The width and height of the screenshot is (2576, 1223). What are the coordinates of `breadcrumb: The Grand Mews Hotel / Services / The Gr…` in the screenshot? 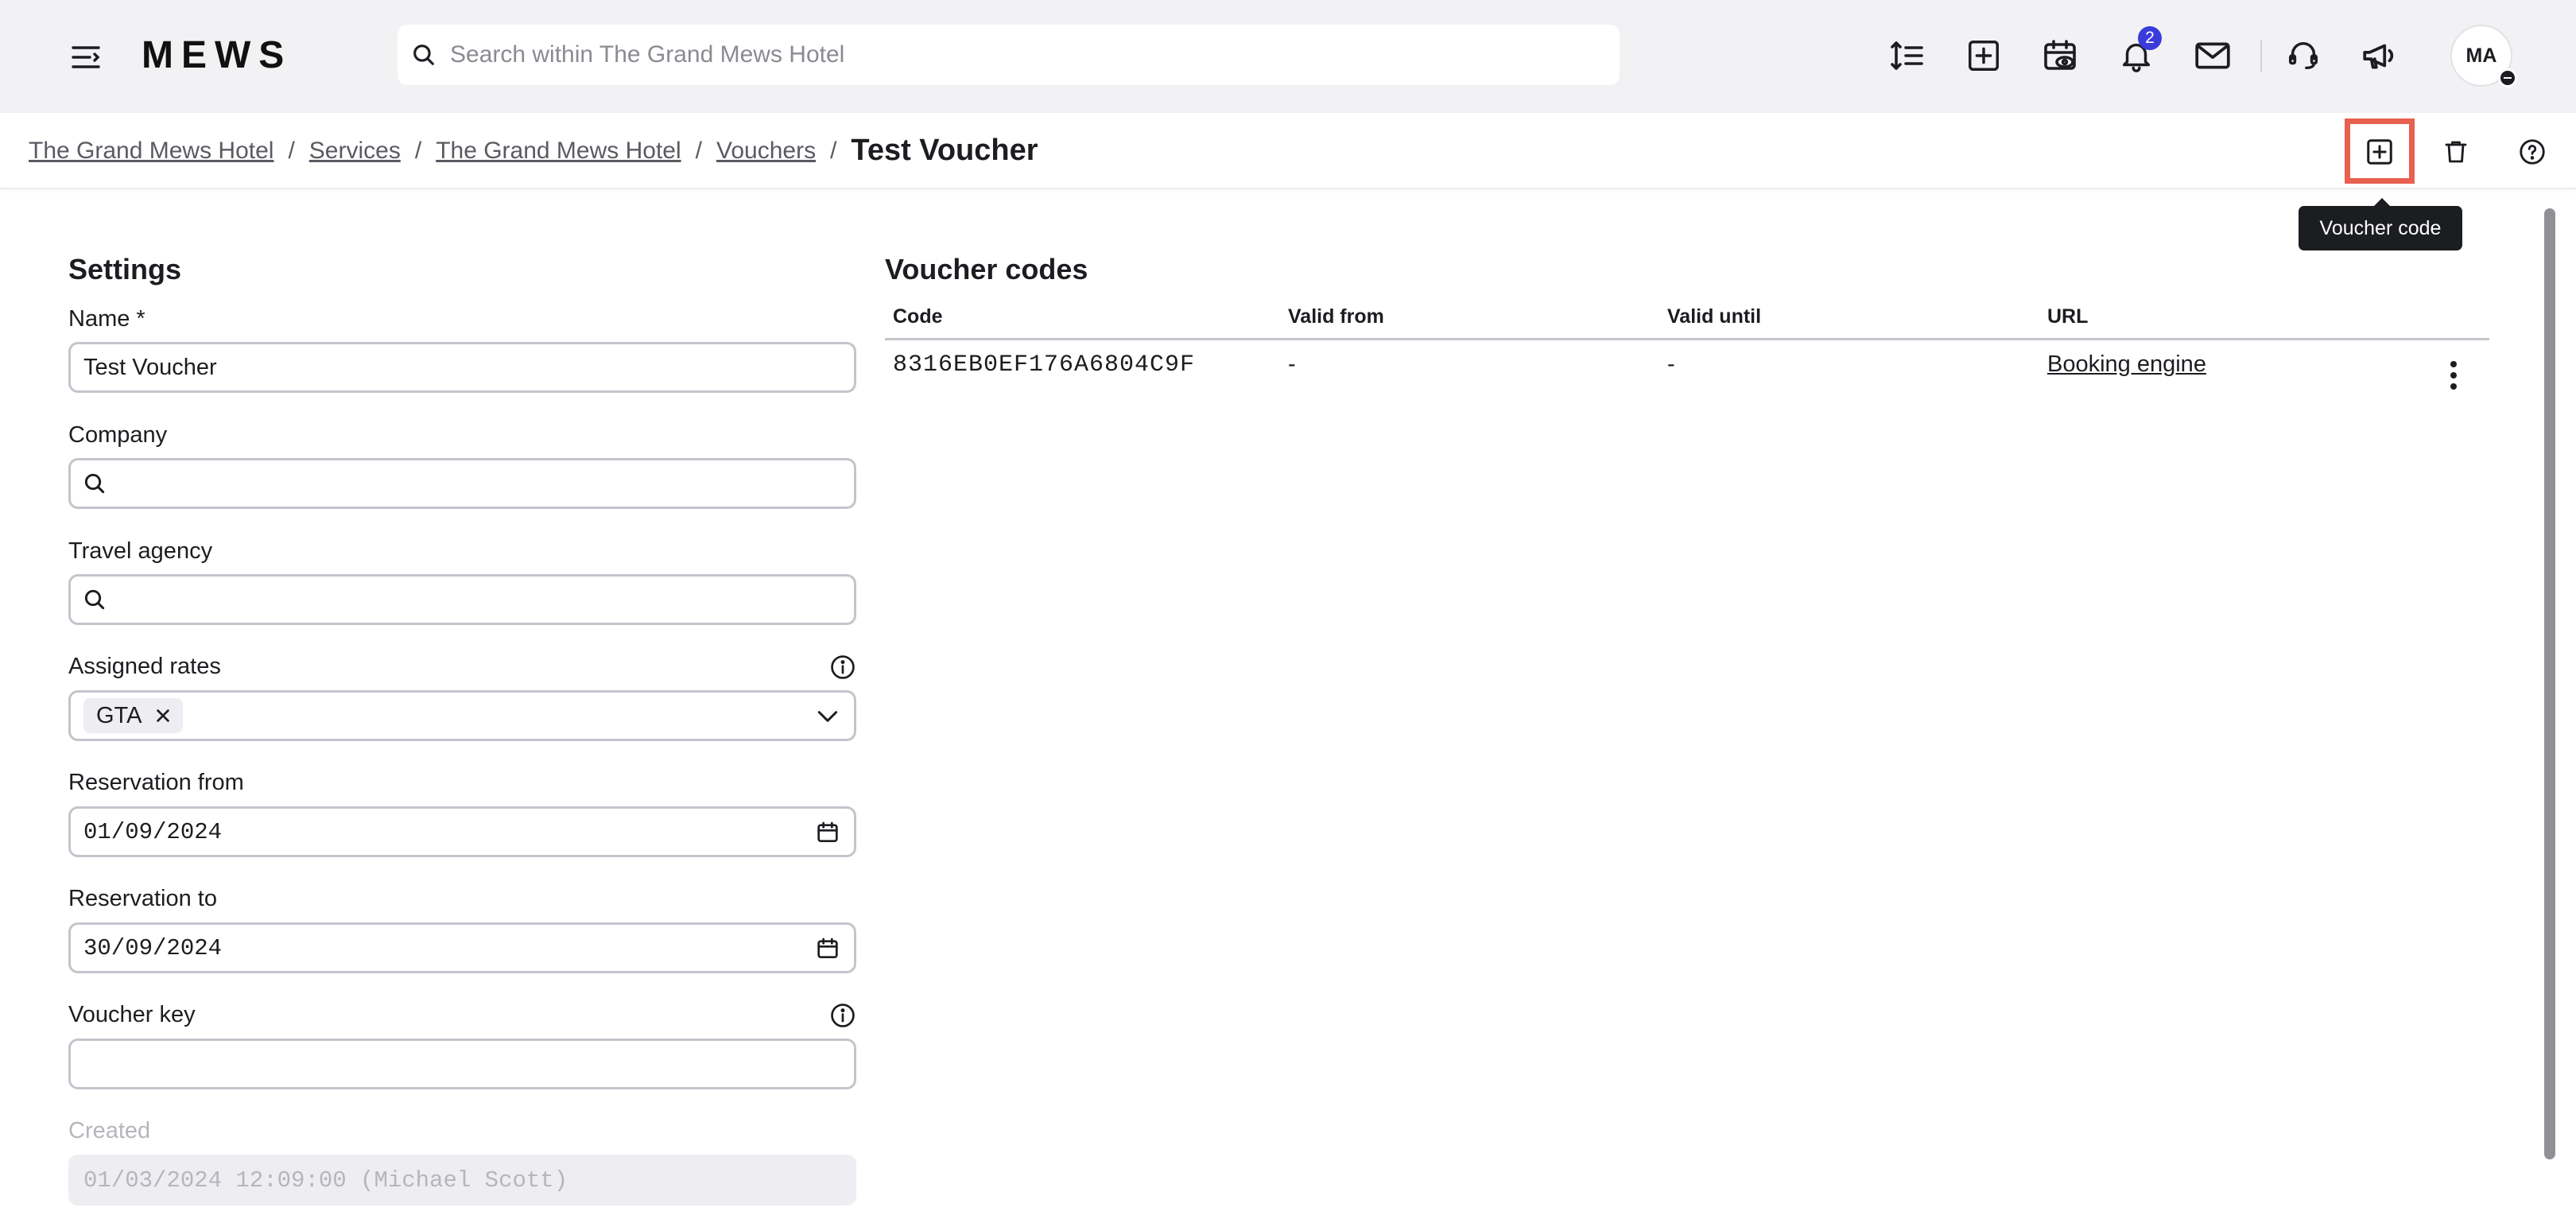 It's located at (533, 151).